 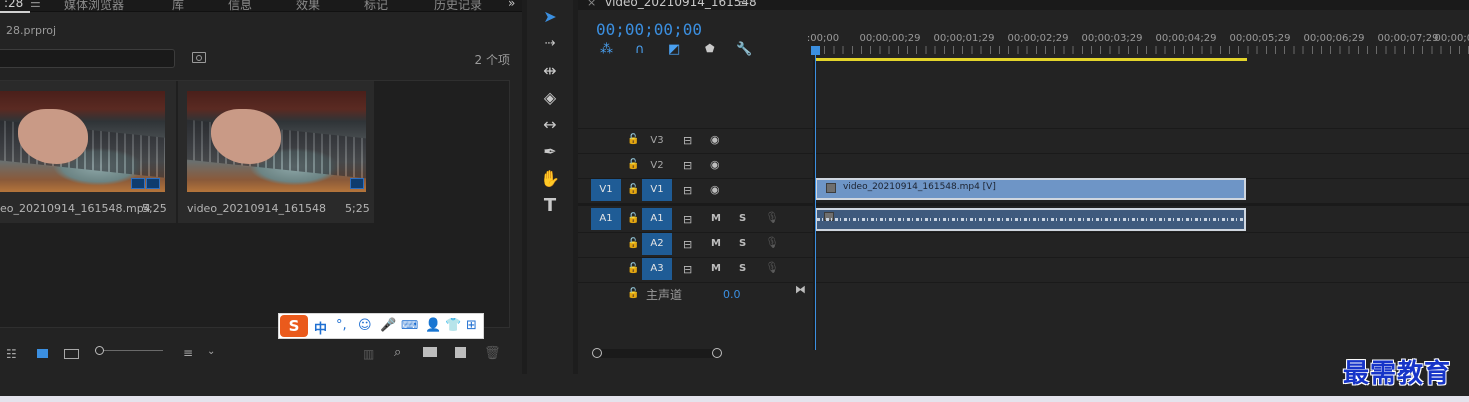 What do you see at coordinates (657, 353) in the screenshot?
I see `timeline-scrollbar` at bounding box center [657, 353].